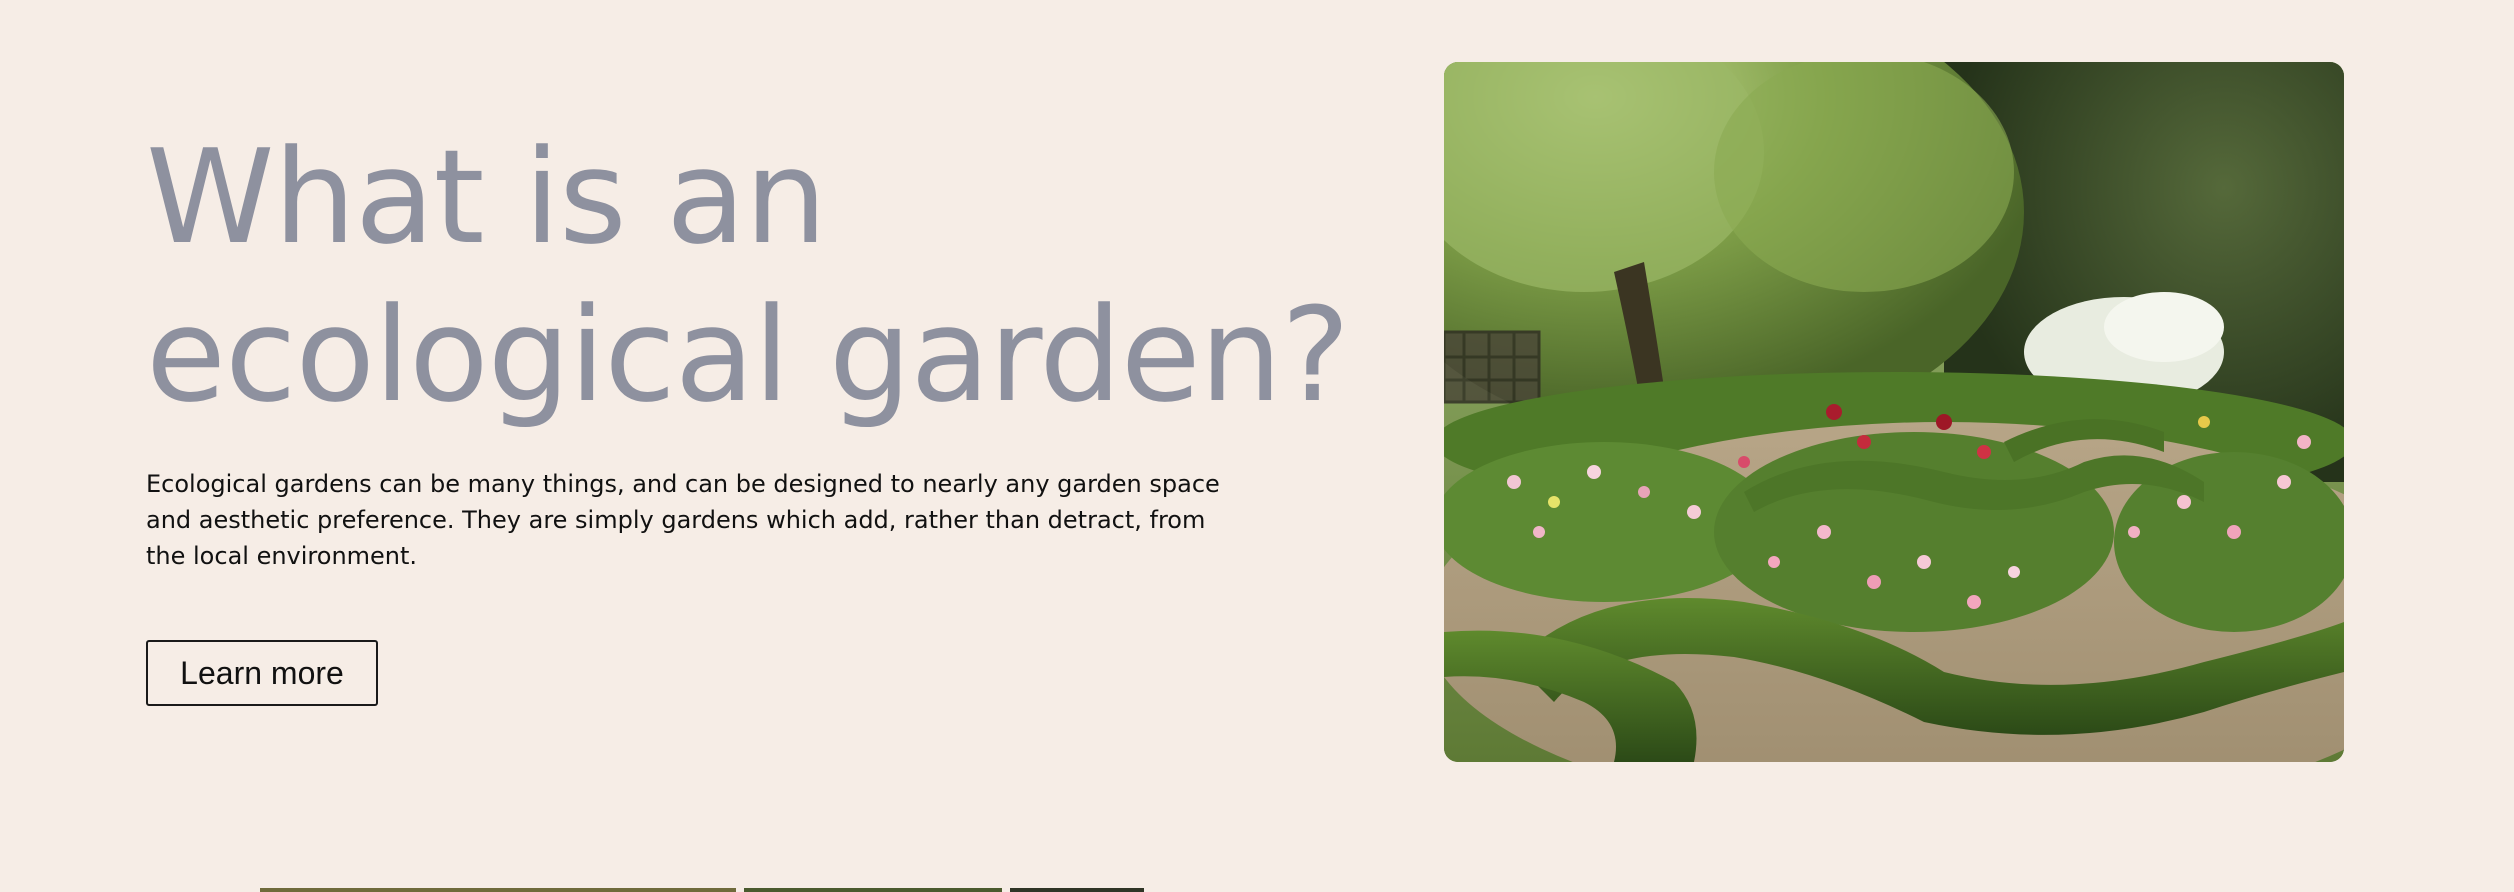 The height and width of the screenshot is (892, 2514). Describe the element at coordinates (748, 355) in the screenshot. I see `page-title-line-2: ecological garden?` at that location.